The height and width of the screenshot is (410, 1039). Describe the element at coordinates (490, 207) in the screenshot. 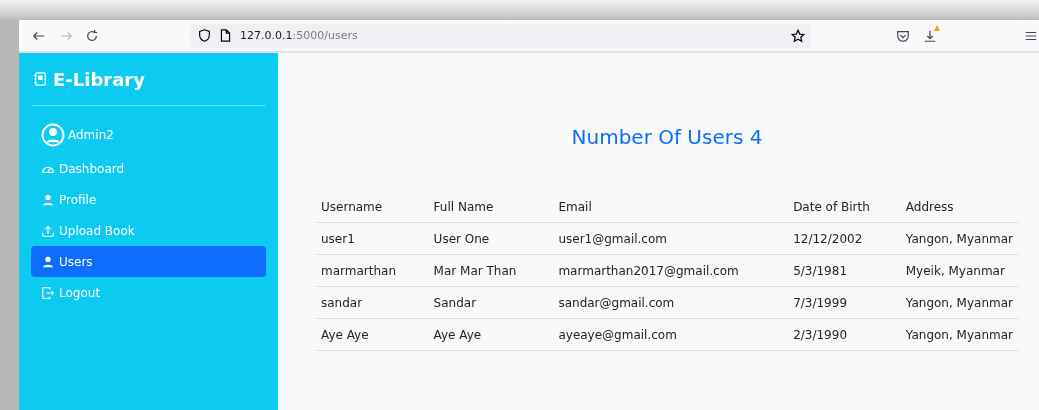

I see `column-header: Full Name` at that location.